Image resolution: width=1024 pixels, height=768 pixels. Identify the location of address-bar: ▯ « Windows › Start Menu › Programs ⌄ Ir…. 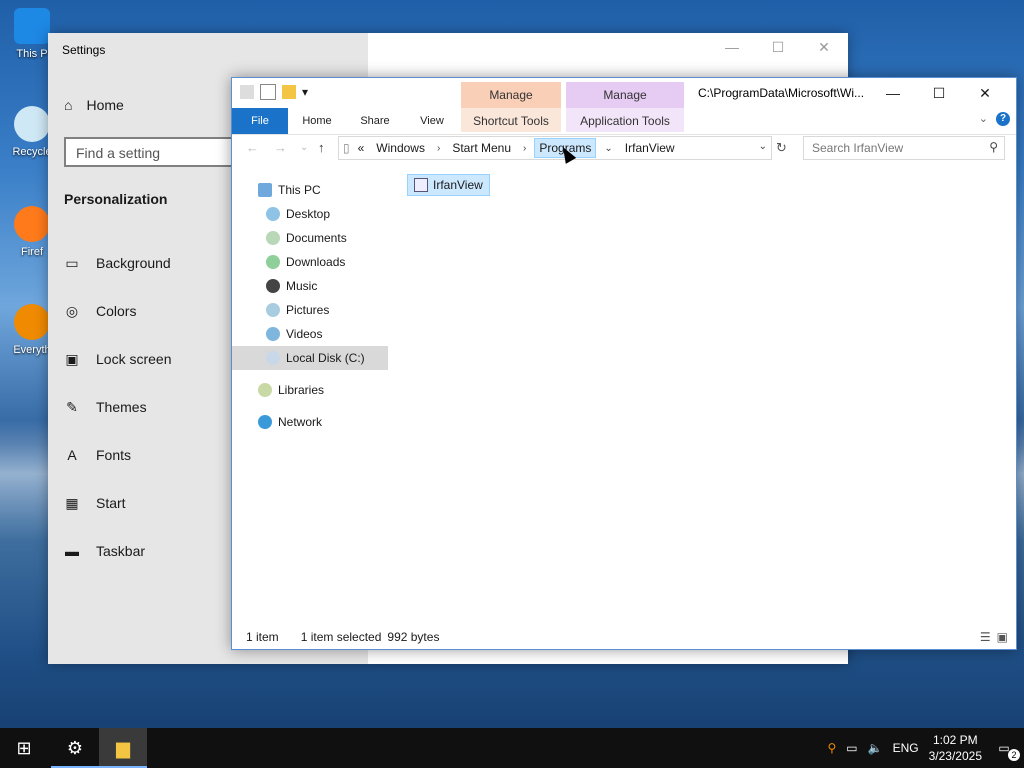
(555, 148).